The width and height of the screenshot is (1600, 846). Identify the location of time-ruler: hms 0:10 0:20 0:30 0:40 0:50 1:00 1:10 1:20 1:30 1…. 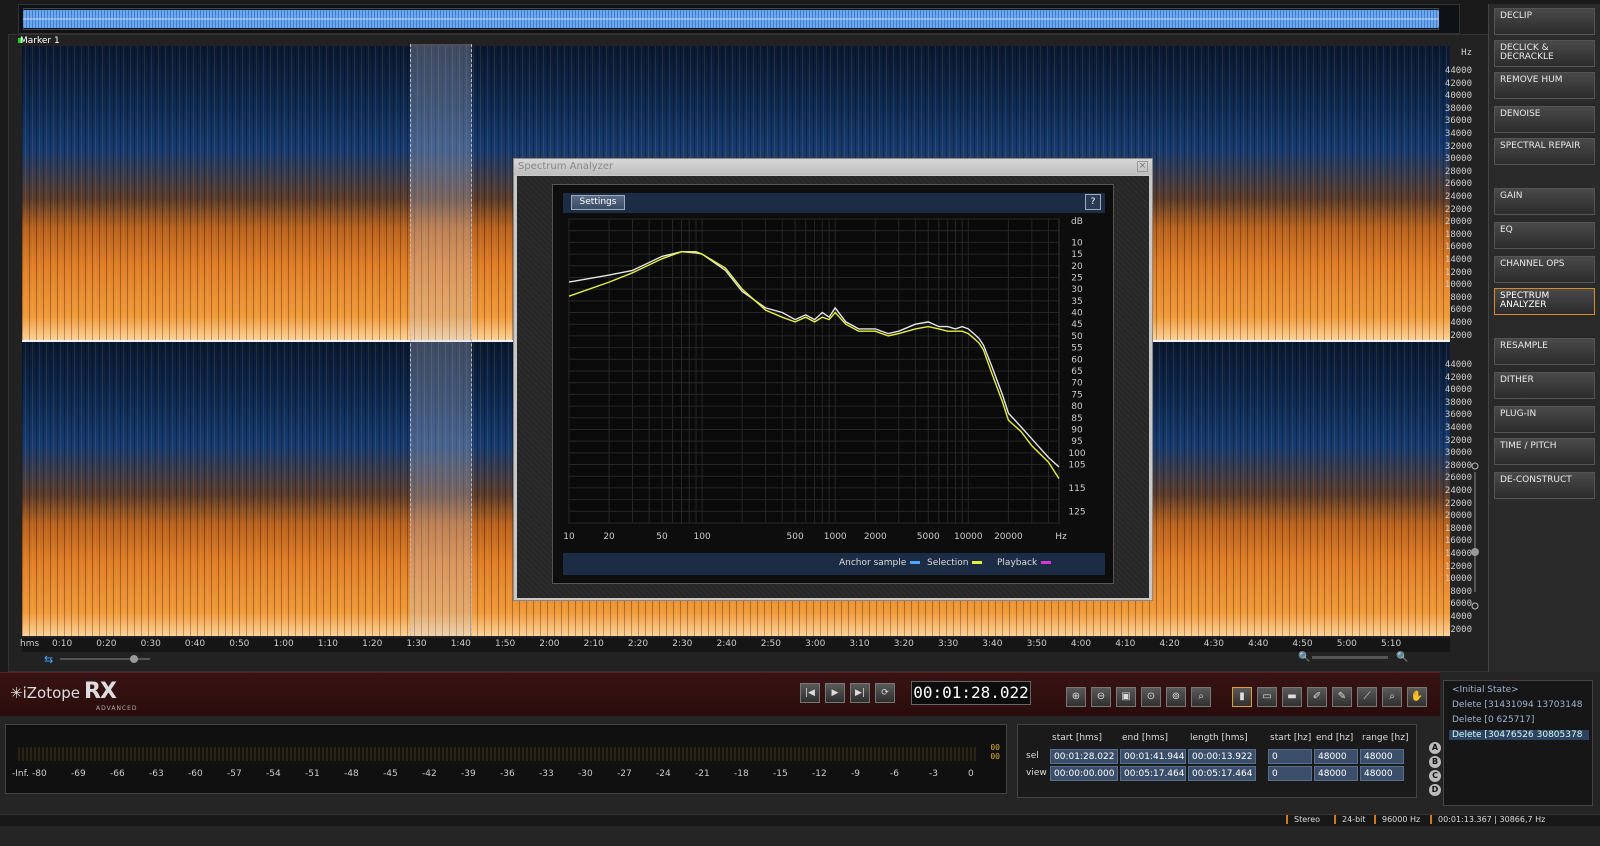
(735, 645).